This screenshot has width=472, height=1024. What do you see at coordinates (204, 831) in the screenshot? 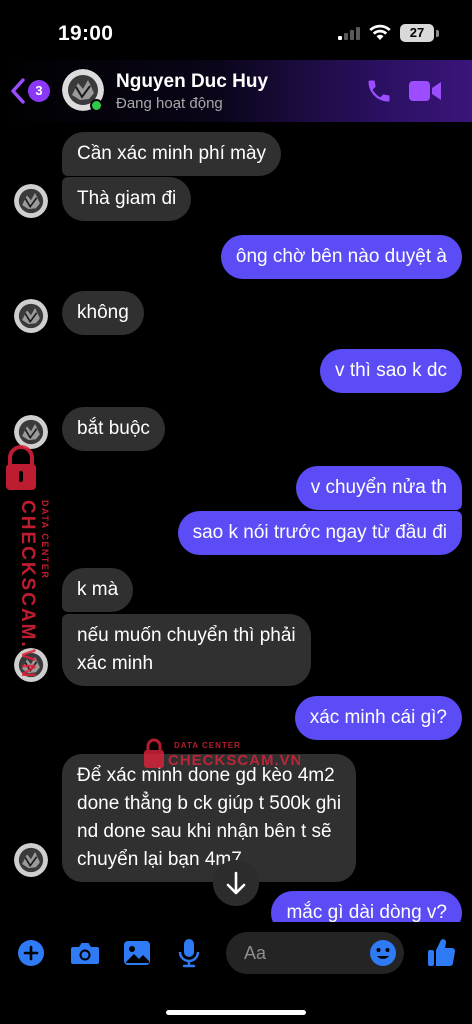
I see `message-line: nd done sau khi nhận bên t sẽ` at bounding box center [204, 831].